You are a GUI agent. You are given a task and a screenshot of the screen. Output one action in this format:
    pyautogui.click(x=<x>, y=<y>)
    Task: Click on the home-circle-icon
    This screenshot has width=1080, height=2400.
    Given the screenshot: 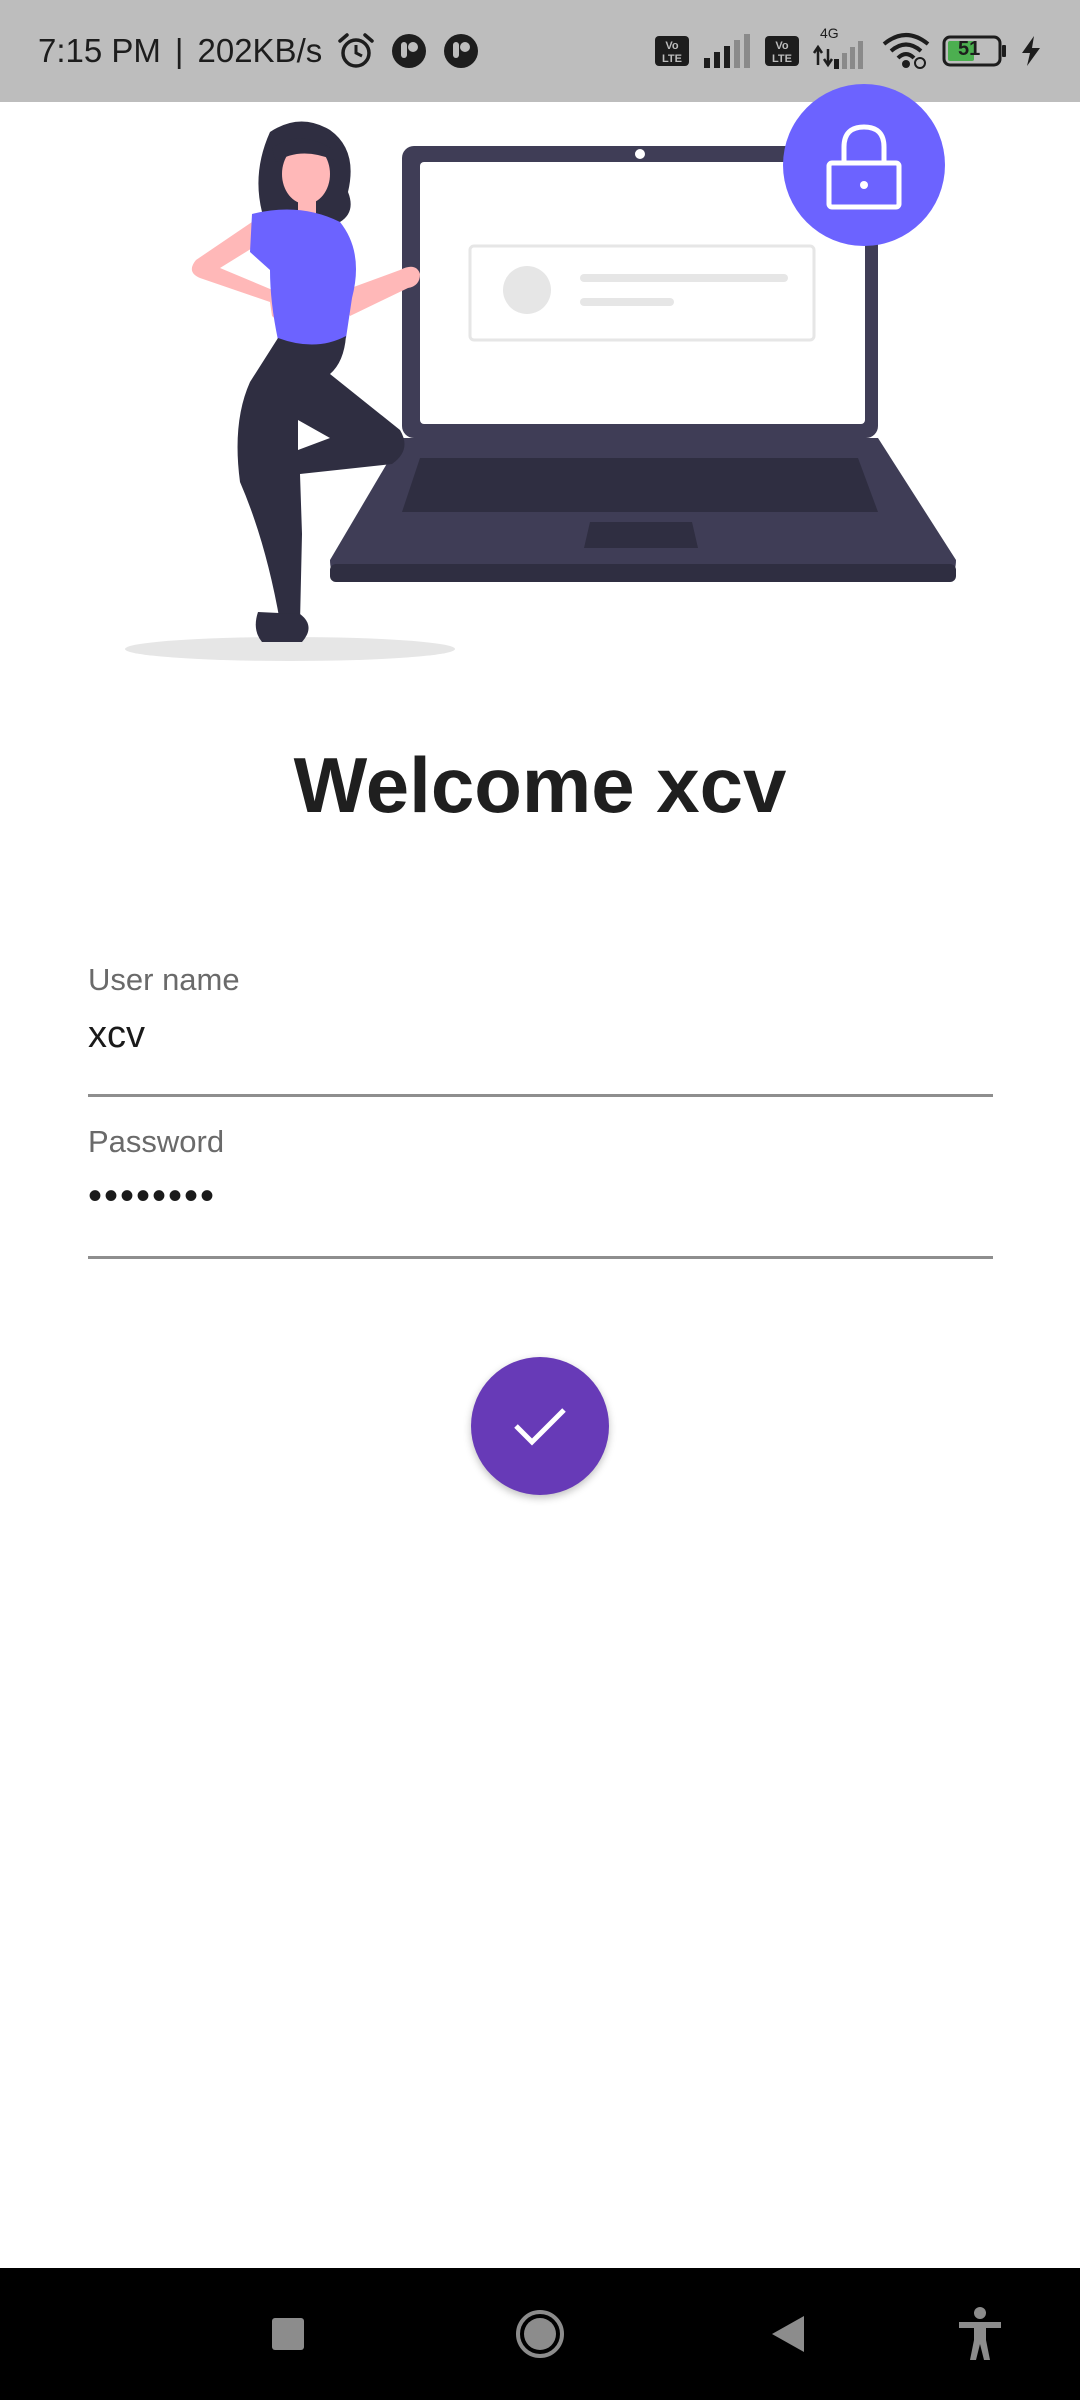 What is the action you would take?
    pyautogui.click(x=540, y=2334)
    